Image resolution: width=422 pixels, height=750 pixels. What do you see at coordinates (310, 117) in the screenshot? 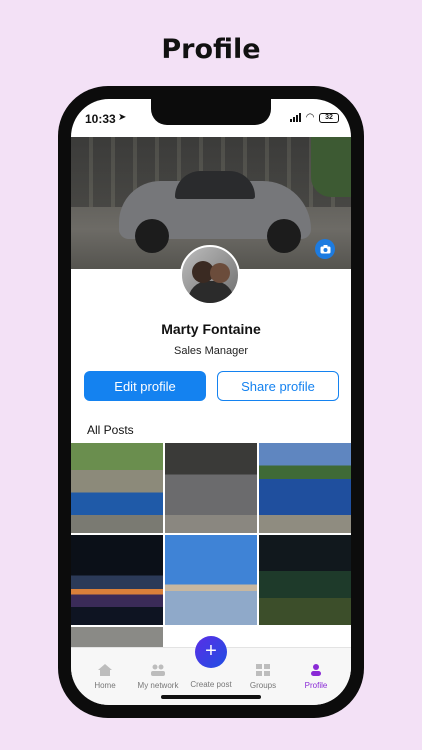
I see `wifi-icon: ◠` at bounding box center [310, 117].